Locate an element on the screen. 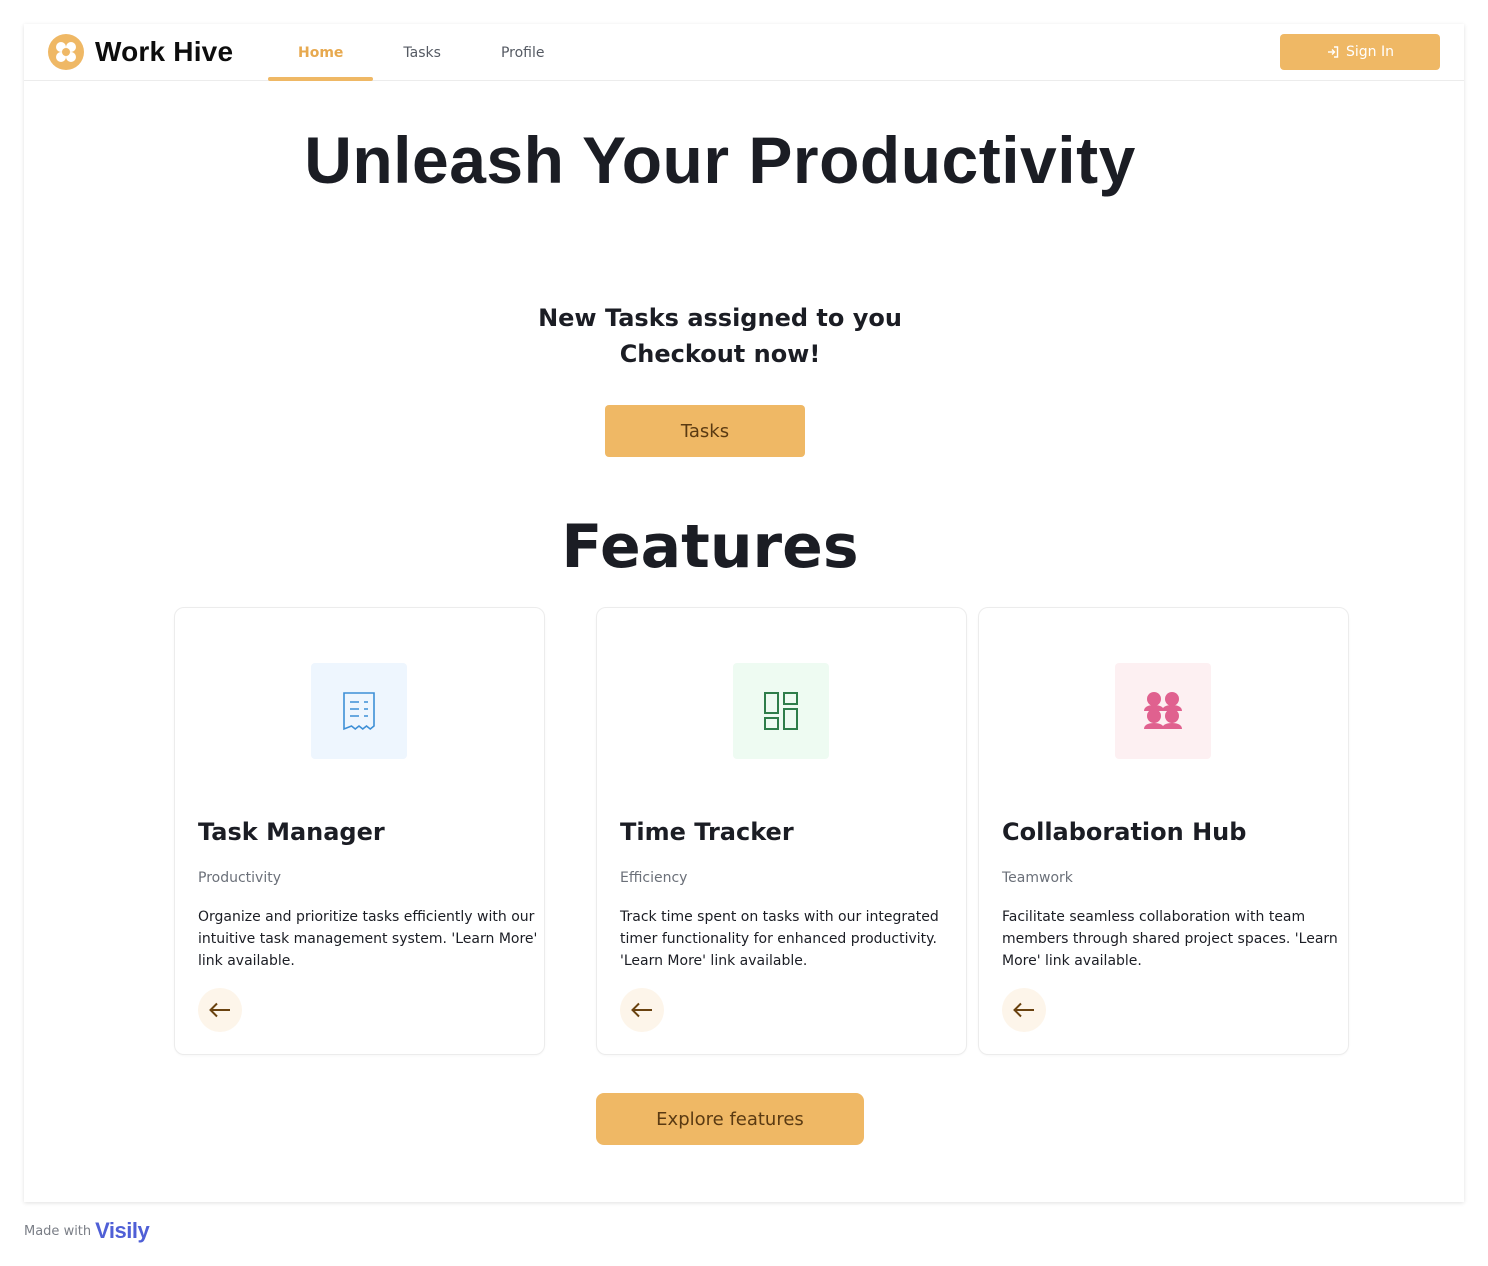  team-icon is located at coordinates (1163, 711).